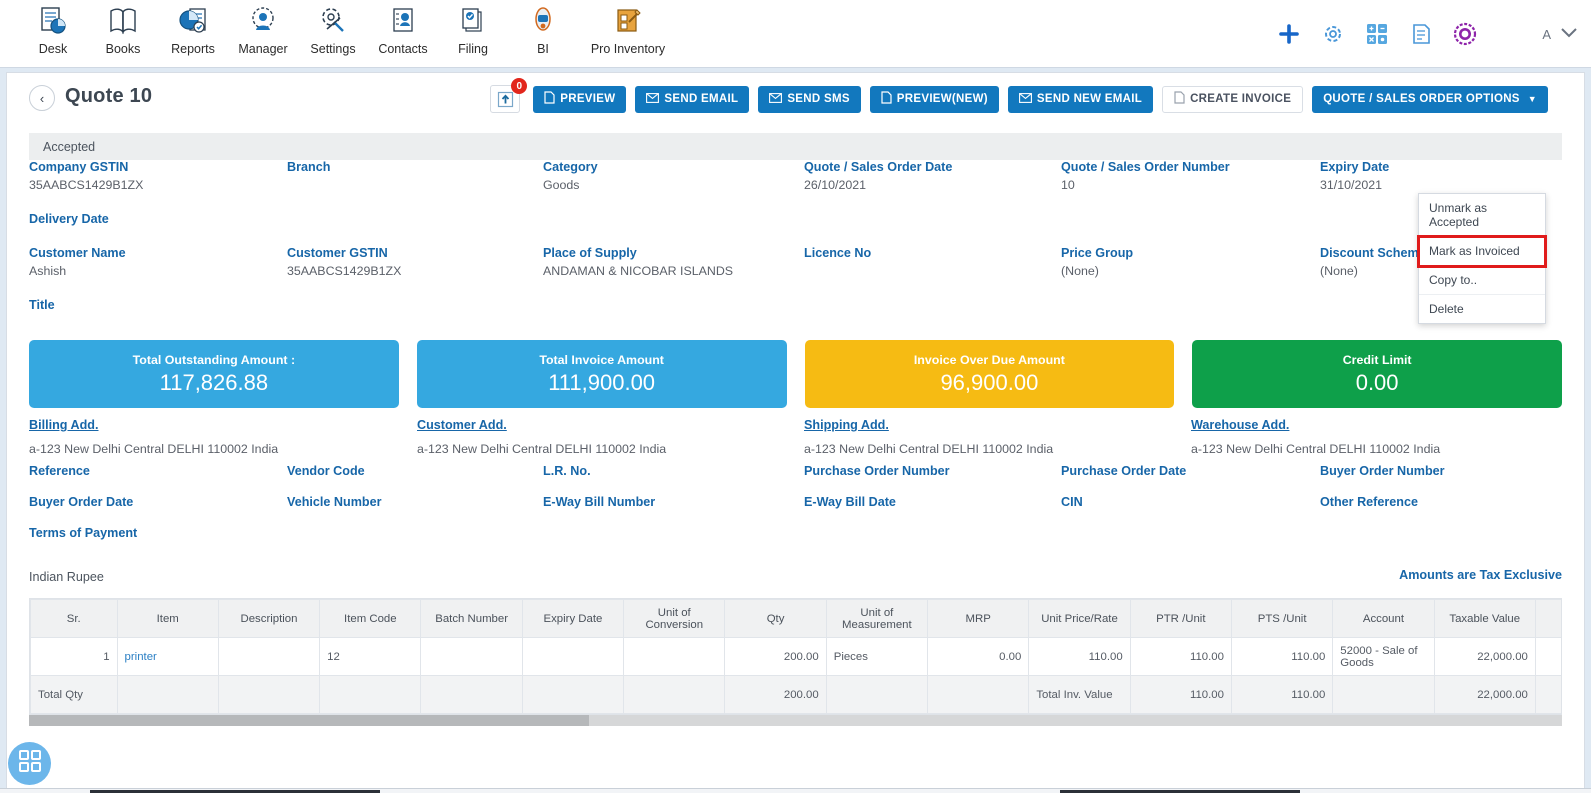  What do you see at coordinates (1559, 34) in the screenshot?
I see `user-menu: A` at bounding box center [1559, 34].